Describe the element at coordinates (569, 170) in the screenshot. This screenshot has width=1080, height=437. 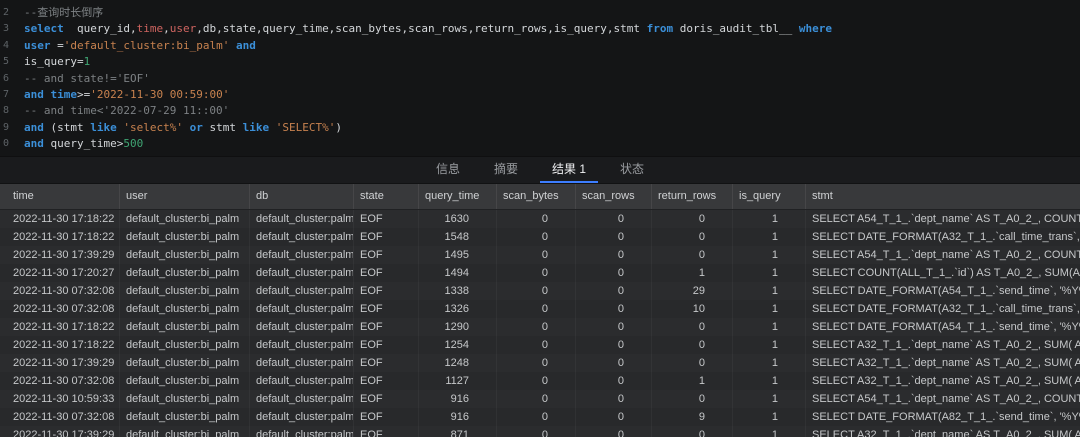
I see `tab-result-1: 结果 1` at that location.